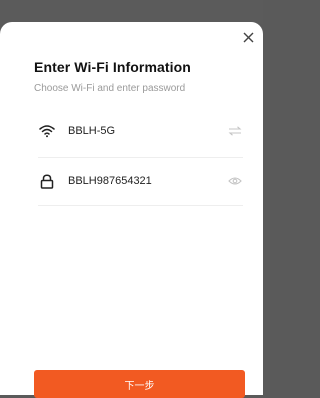 The image size is (320, 398). What do you see at coordinates (235, 131) in the screenshot?
I see `switch-network-icon` at bounding box center [235, 131].